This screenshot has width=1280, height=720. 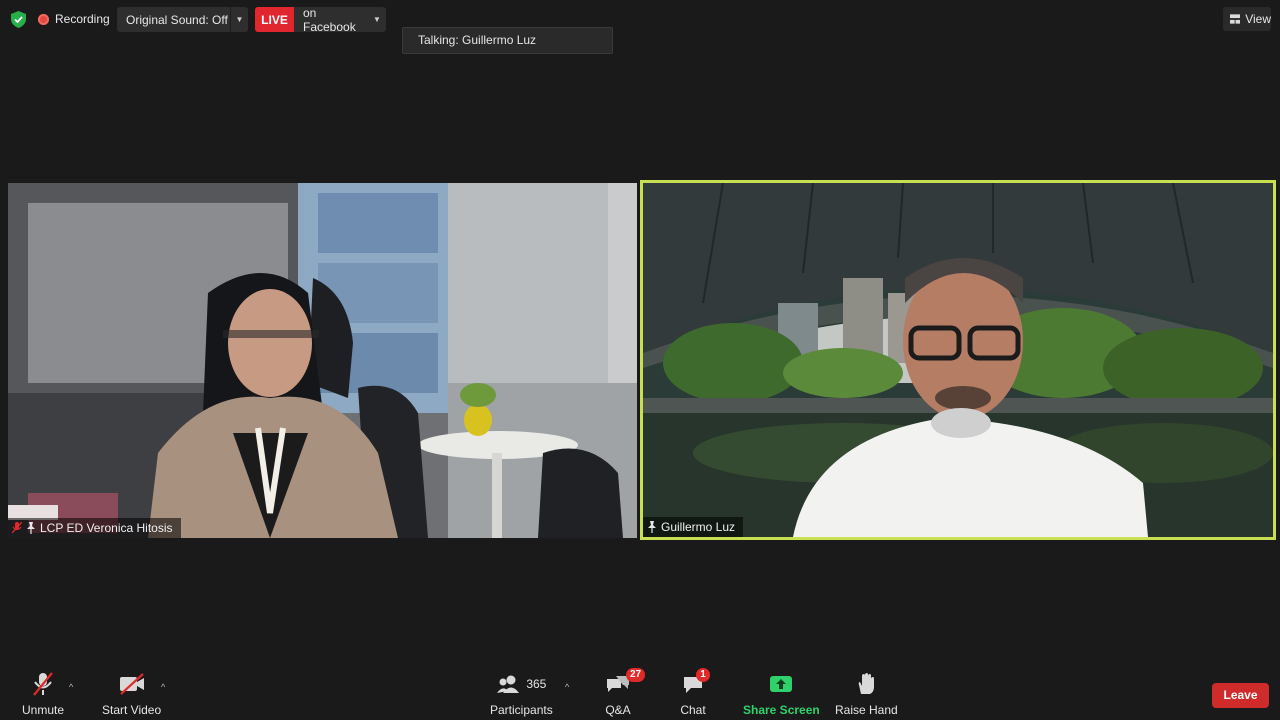 What do you see at coordinates (508, 684) in the screenshot?
I see `participants-icon` at bounding box center [508, 684].